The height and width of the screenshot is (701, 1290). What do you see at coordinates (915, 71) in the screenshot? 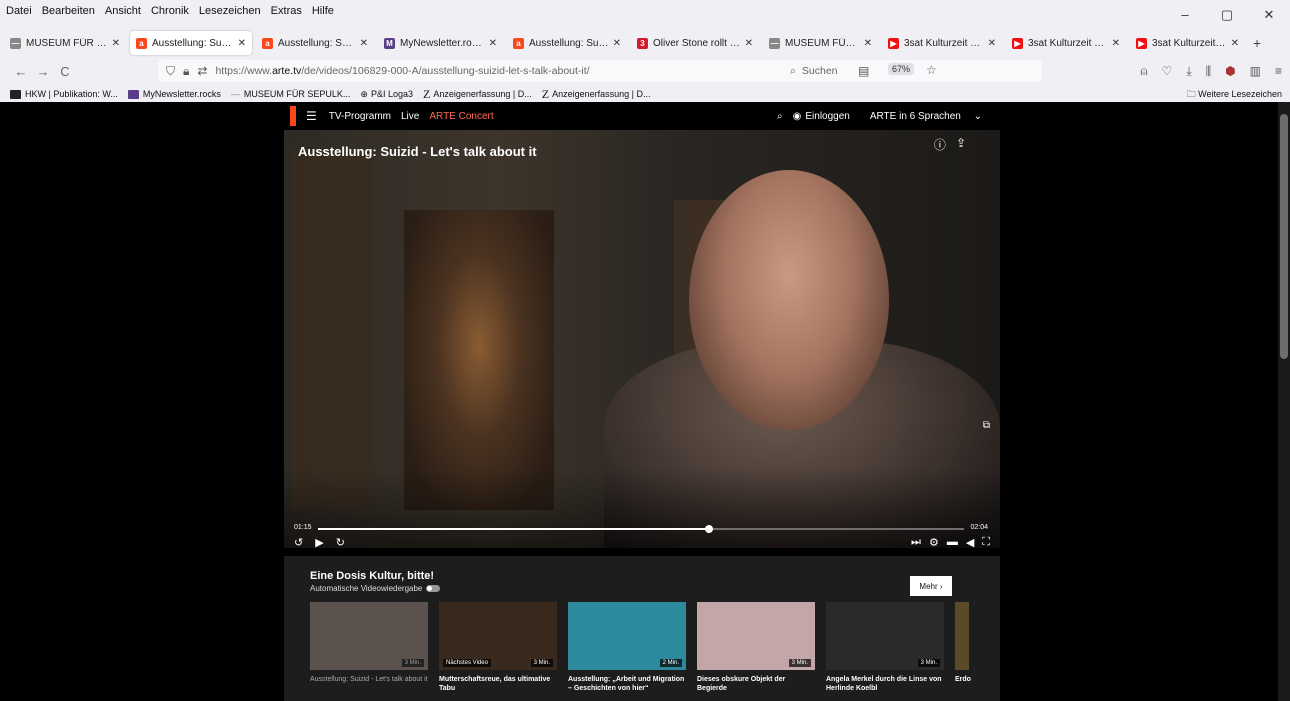
I see `search-box: ⌕ Suchen` at bounding box center [915, 71].